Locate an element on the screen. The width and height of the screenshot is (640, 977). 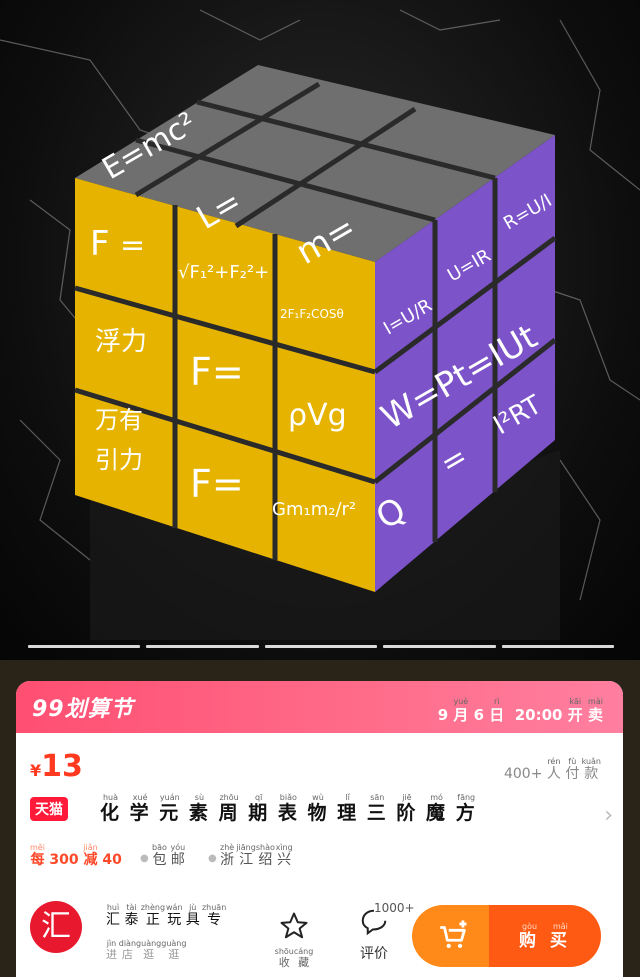
ruby-char: 专zhuān is located at coordinates (214, 915).